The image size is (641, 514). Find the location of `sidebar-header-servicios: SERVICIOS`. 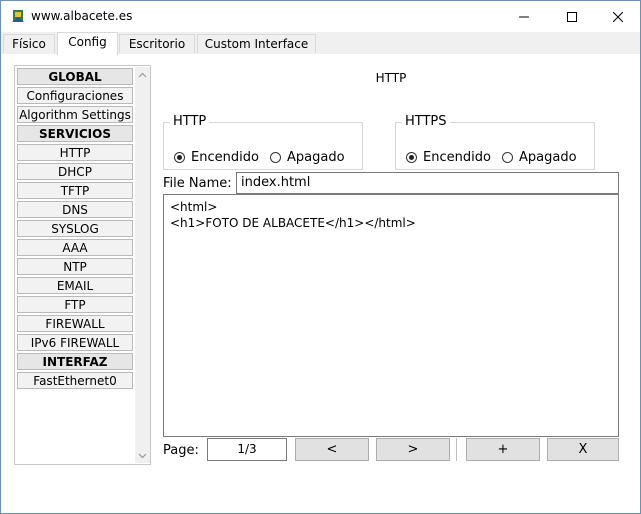

sidebar-header-servicios: SERVICIOS is located at coordinates (75, 133).